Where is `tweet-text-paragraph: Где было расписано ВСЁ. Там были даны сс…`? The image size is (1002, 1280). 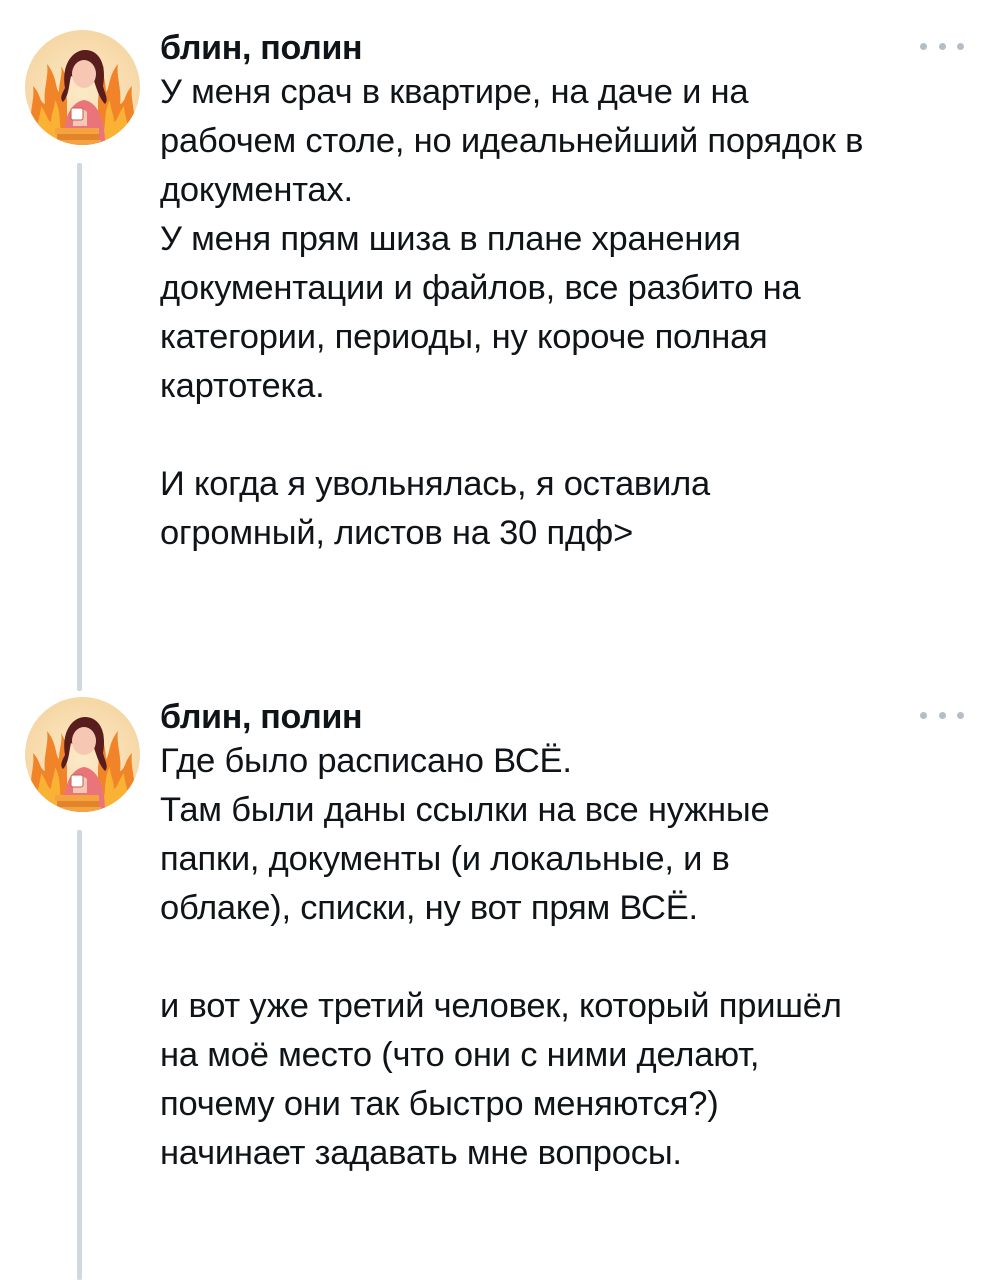
tweet-text-paragraph: Где было расписано ВСЁ. Там были даны сс… is located at coordinates (465, 834).